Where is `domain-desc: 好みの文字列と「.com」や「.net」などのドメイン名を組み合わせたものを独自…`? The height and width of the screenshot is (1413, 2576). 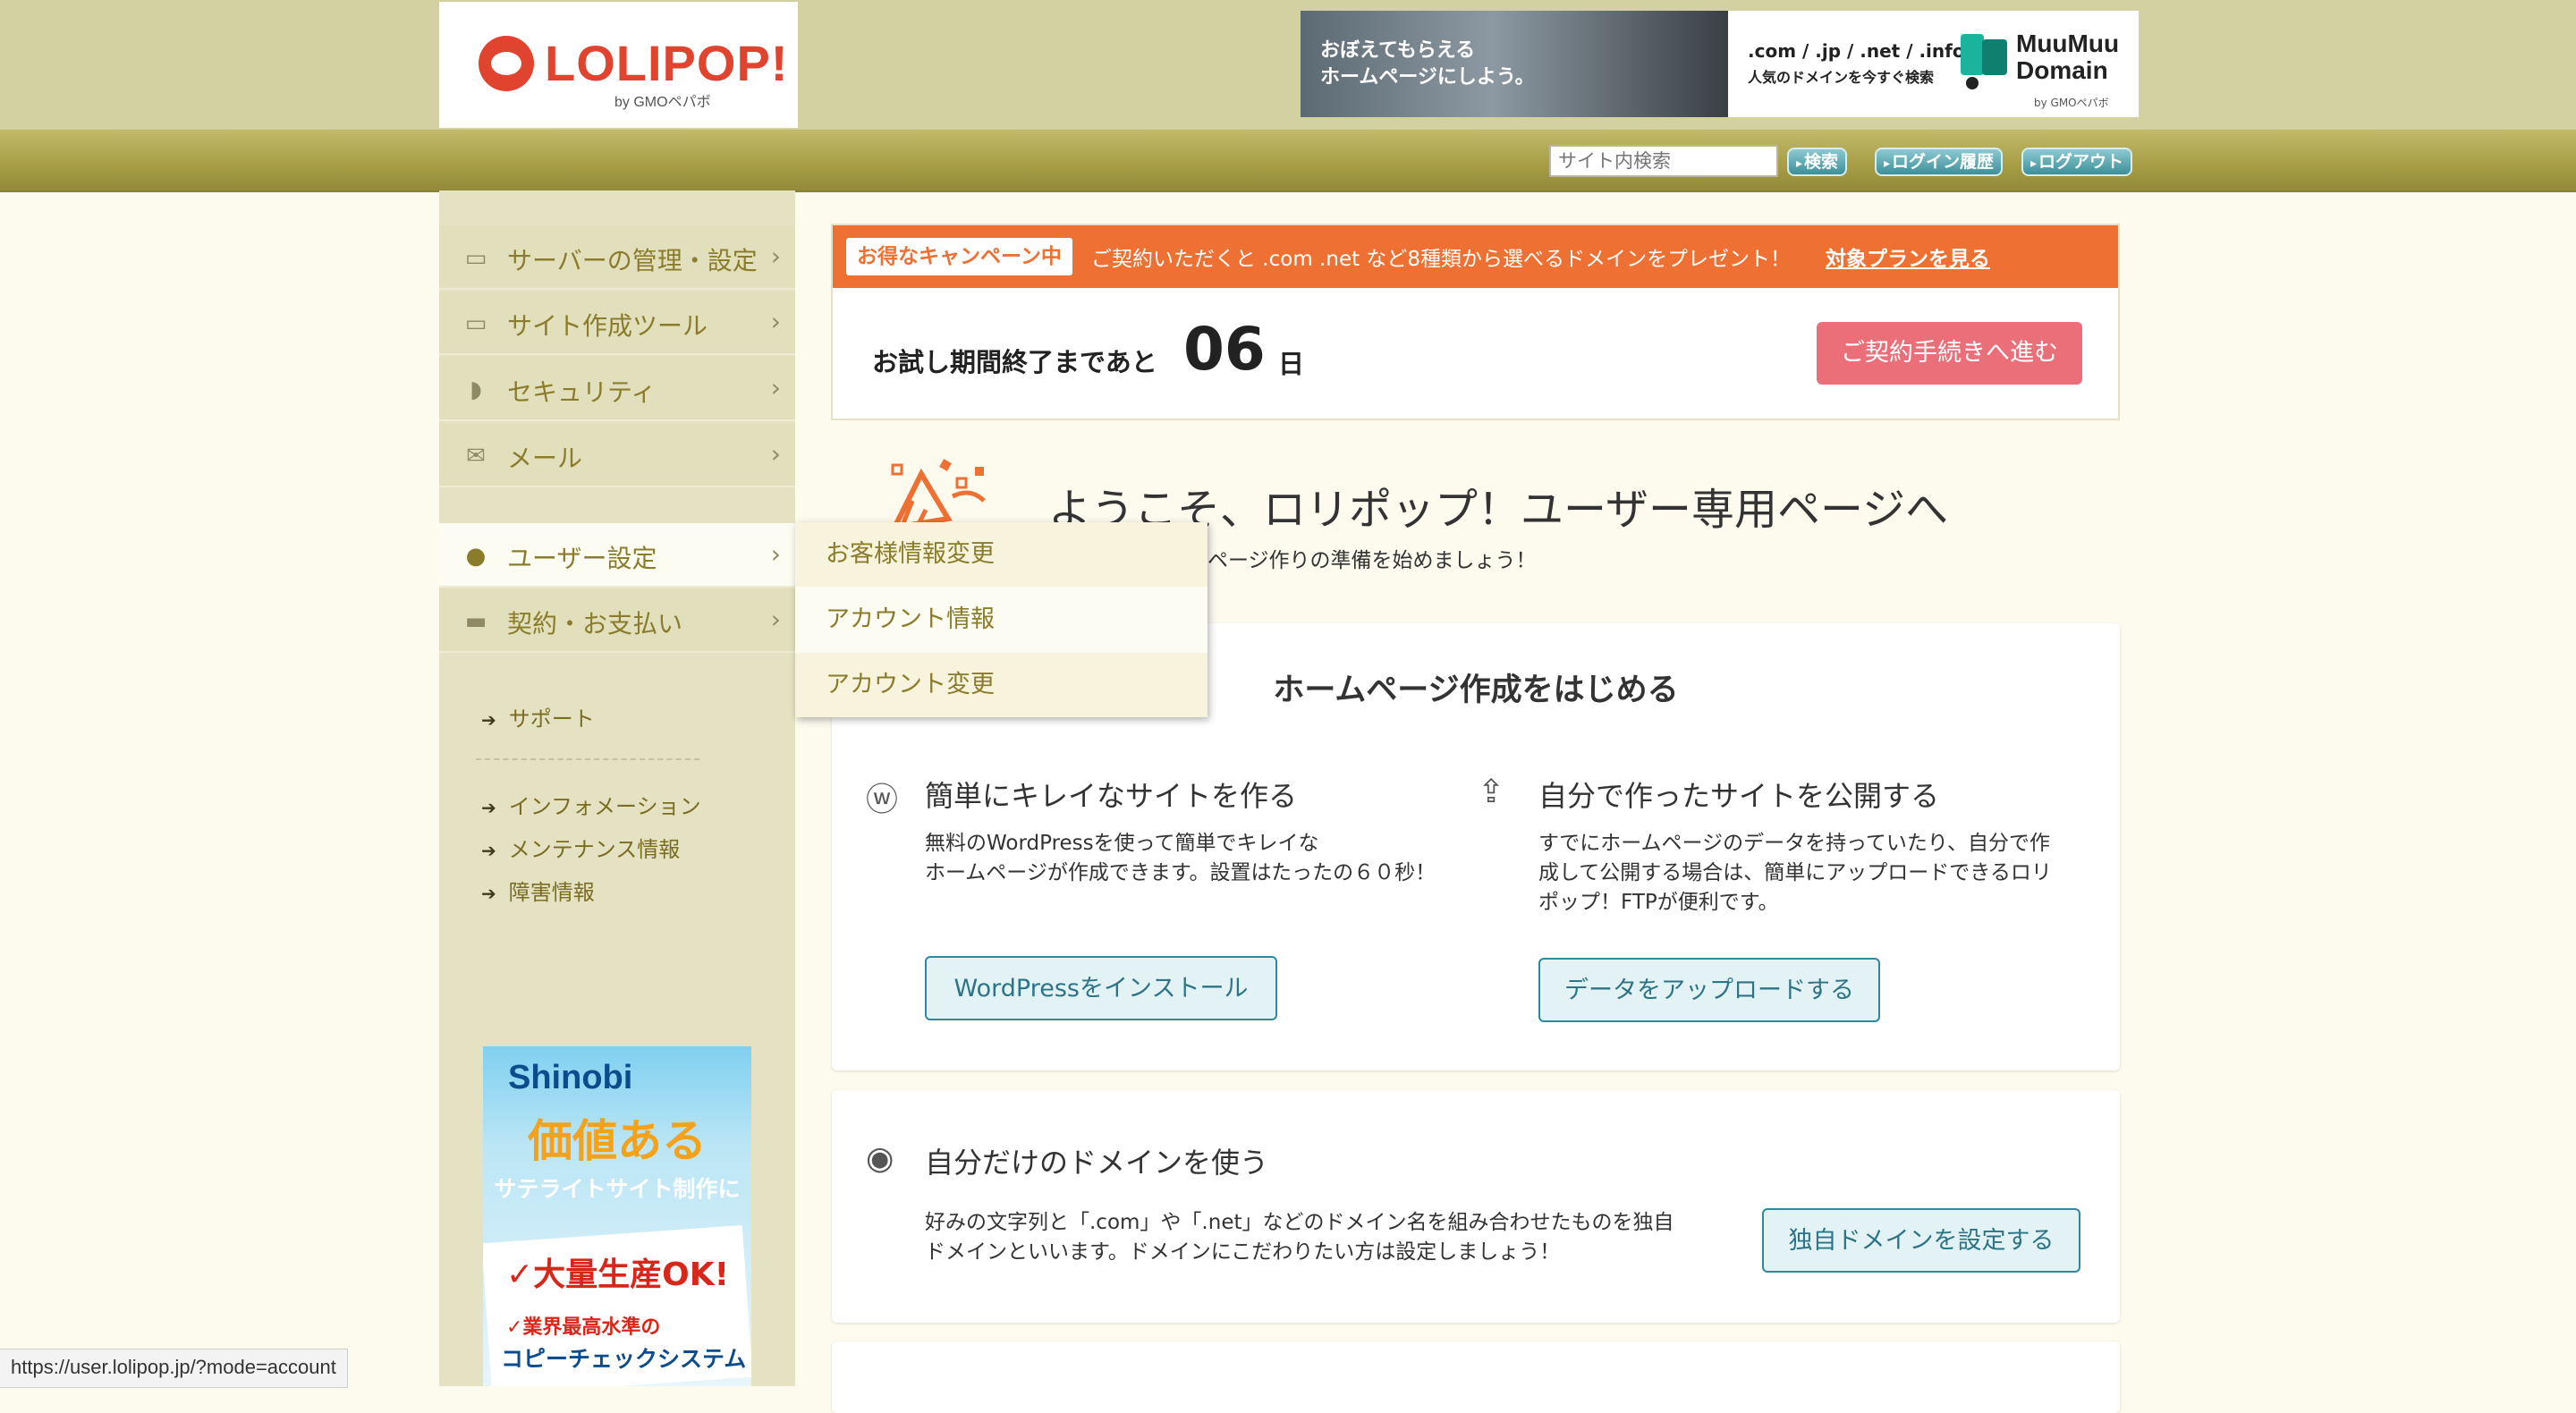 domain-desc: 好みの文字列と「.com」や「.net」などのドメイン名を組み合わせたものを独自… is located at coordinates (1327, 1237).